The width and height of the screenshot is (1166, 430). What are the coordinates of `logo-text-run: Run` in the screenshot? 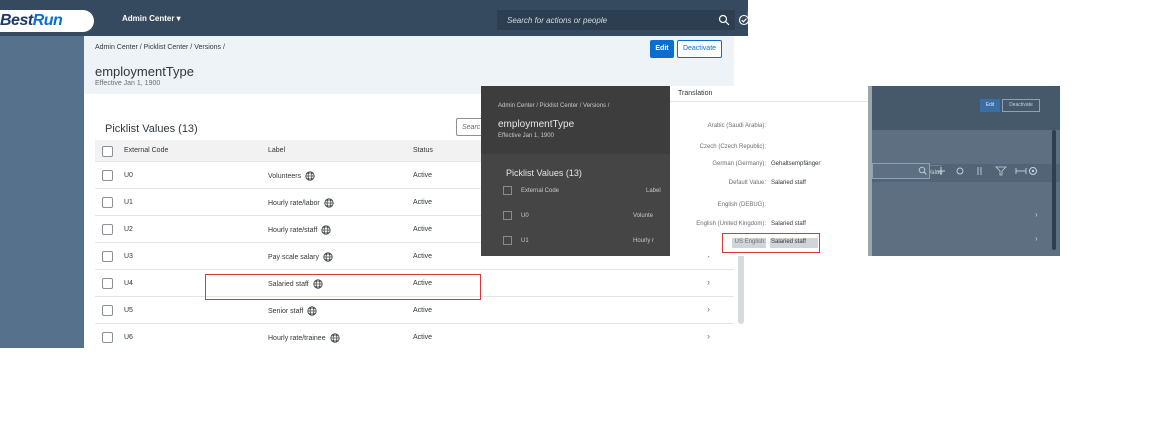 It's located at (47, 20).